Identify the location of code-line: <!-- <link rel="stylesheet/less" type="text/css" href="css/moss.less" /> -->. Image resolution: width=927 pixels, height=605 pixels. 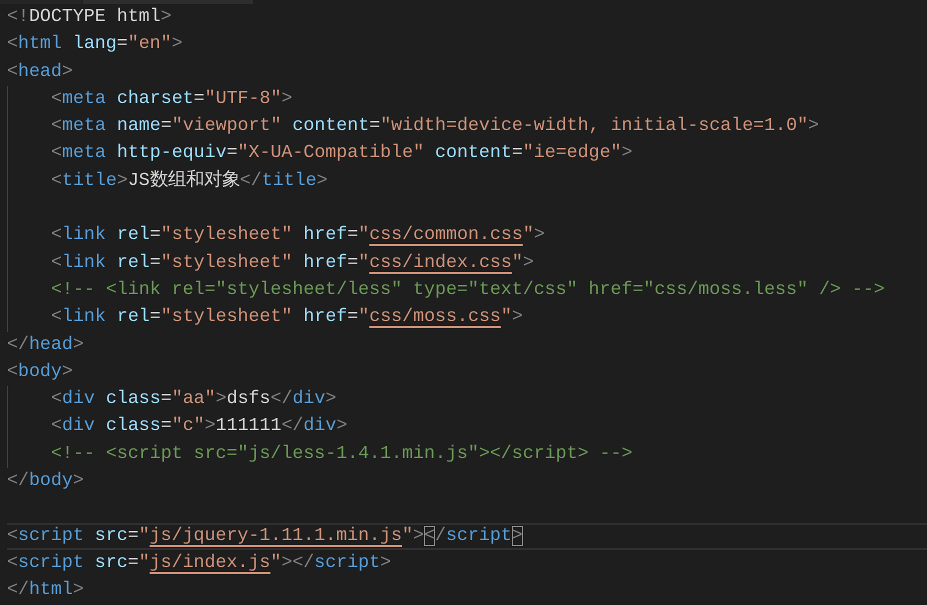
(468, 290).